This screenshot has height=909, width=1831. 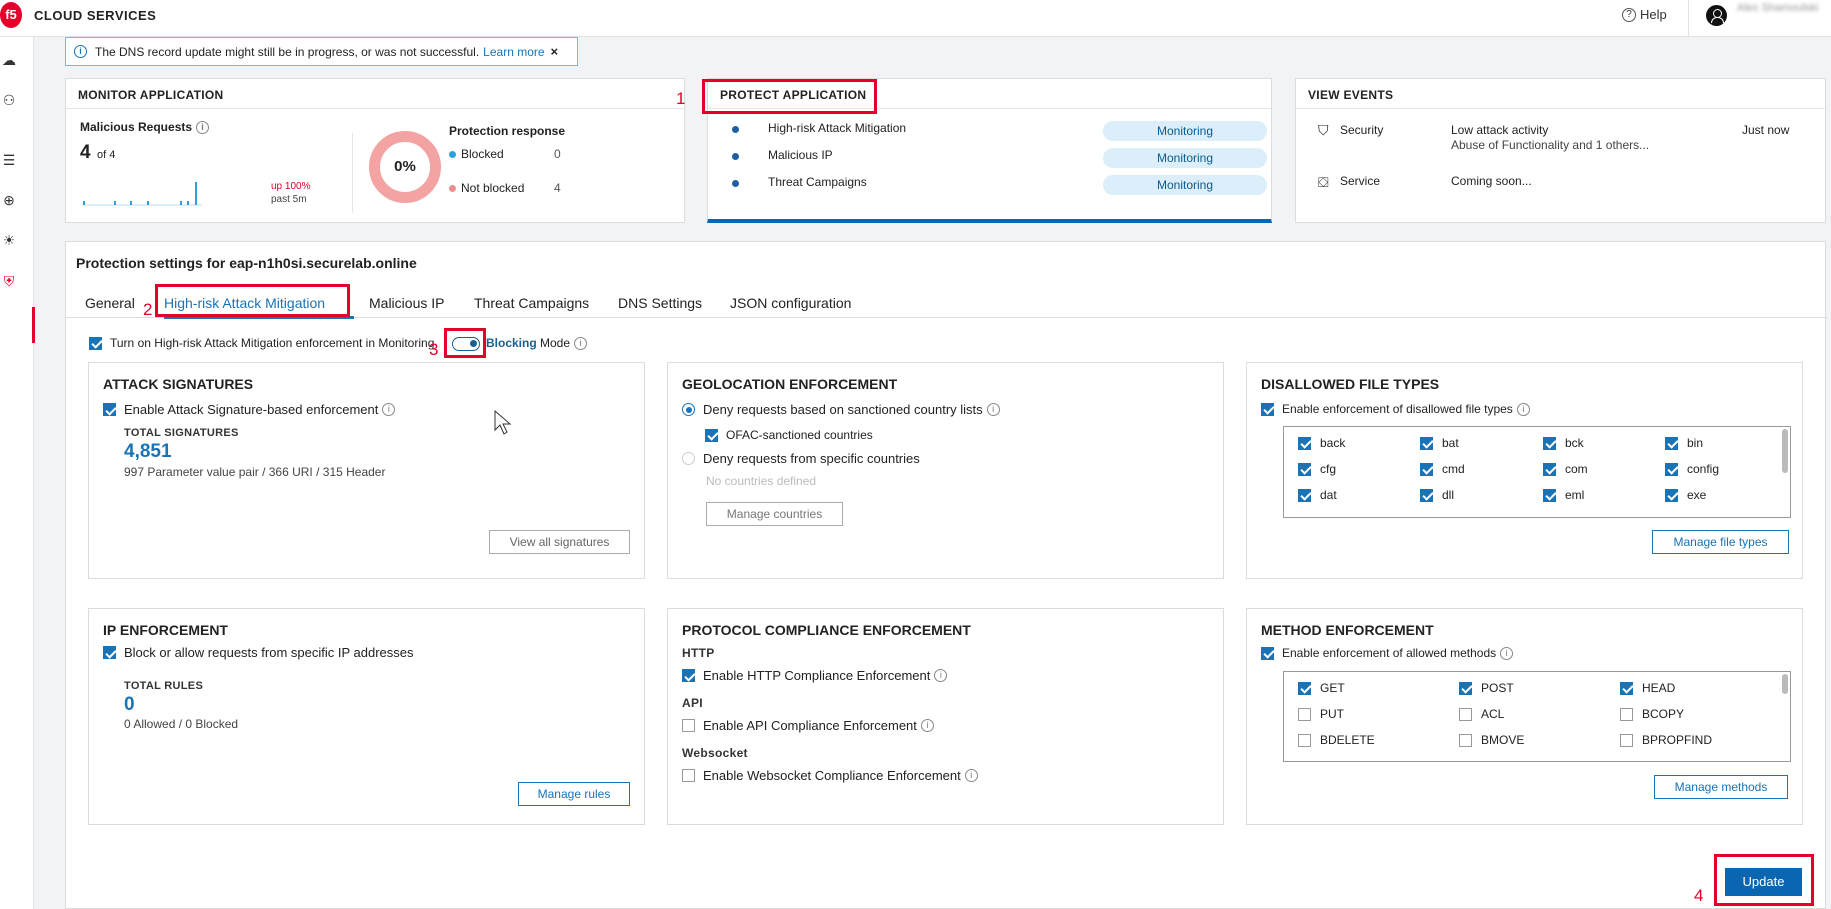 I want to click on mouse-cursor-icon, so click(x=503, y=422).